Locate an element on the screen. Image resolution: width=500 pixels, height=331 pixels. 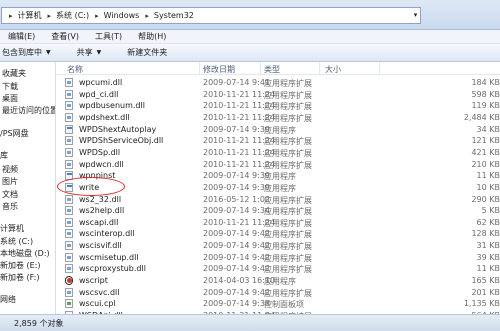
command-toolbar: 包含到库中 ▼ 共享 ▼ 新建文件夹 is located at coordinates (250, 53).